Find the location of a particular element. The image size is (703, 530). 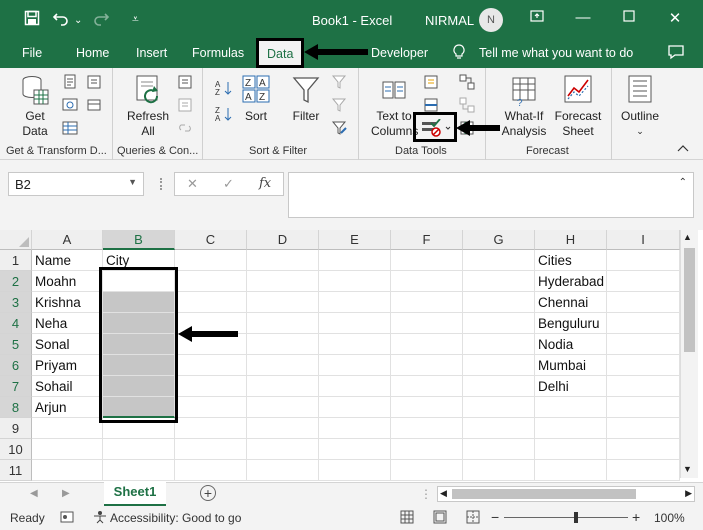

add-sheet-button: + is located at coordinates (208, 493).